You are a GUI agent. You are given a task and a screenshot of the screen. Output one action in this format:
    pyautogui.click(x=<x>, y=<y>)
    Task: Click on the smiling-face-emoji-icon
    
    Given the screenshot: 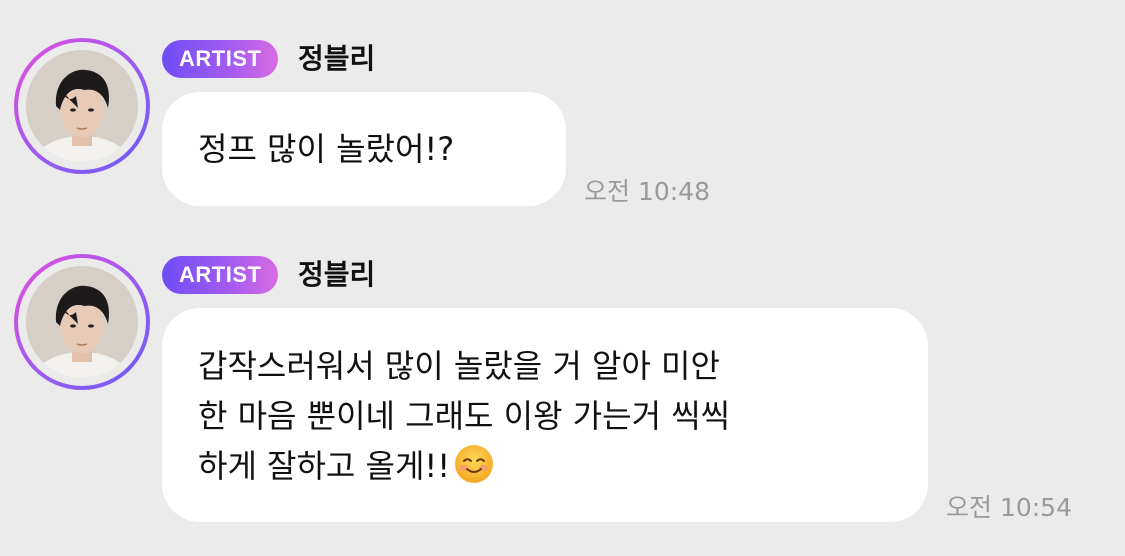 What is the action you would take?
    pyautogui.click(x=474, y=464)
    